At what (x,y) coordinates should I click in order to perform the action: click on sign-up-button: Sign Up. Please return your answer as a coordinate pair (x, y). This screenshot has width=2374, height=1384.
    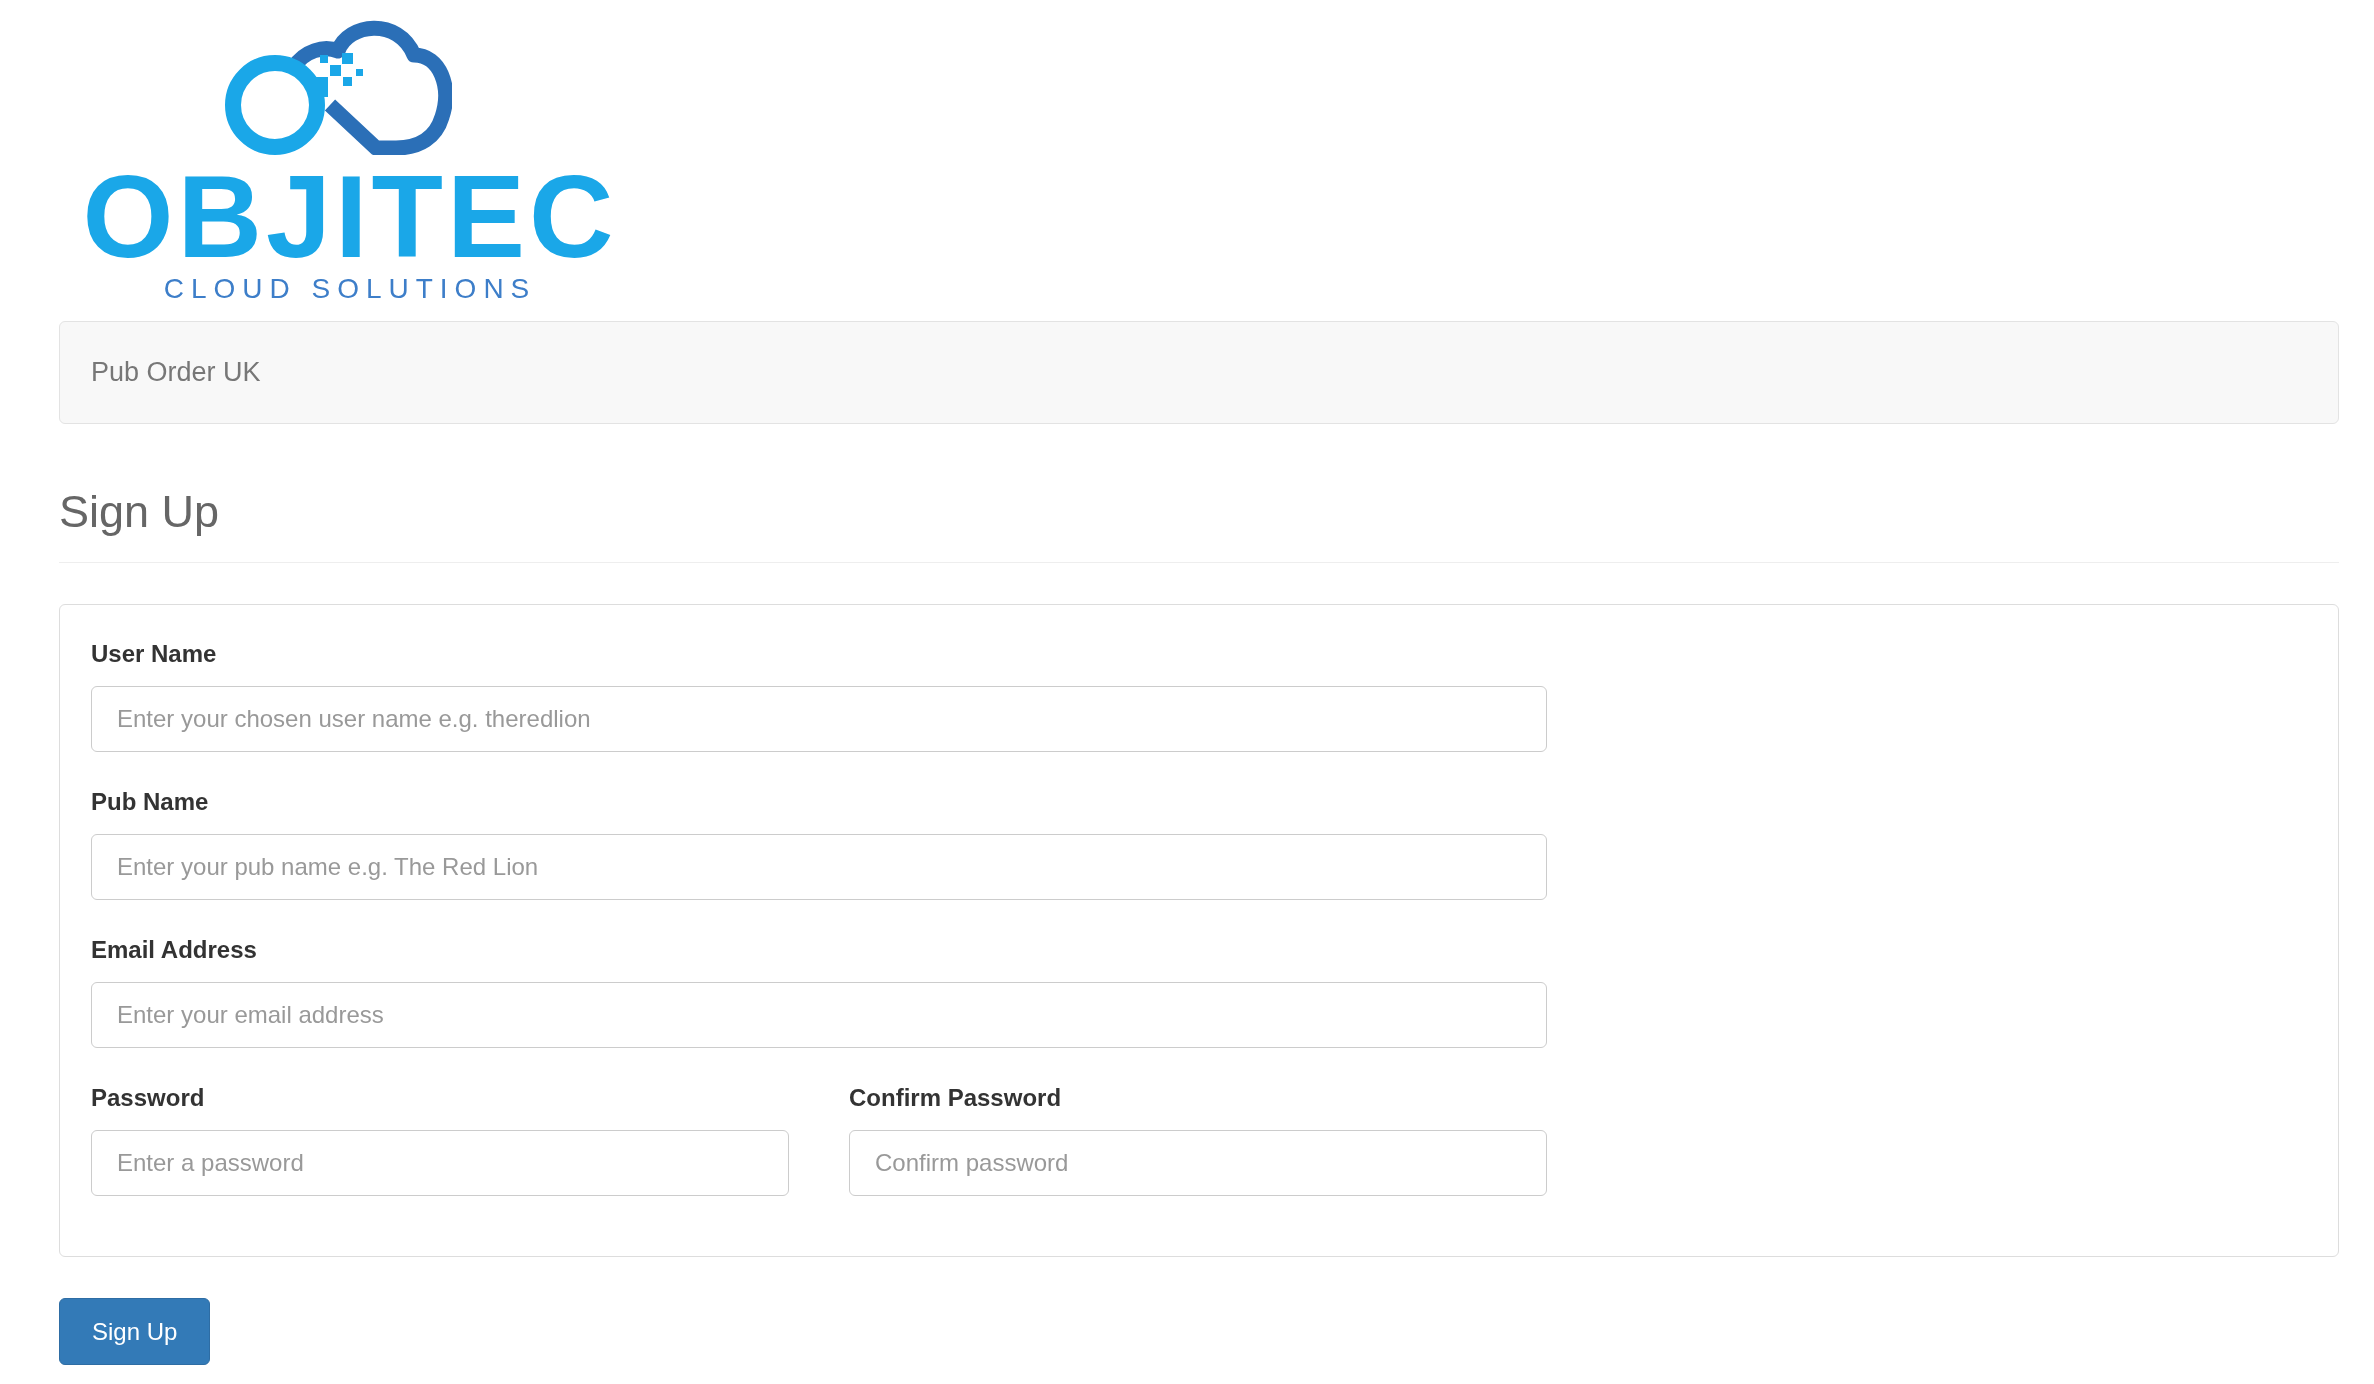
    Looking at the image, I should click on (135, 1331).